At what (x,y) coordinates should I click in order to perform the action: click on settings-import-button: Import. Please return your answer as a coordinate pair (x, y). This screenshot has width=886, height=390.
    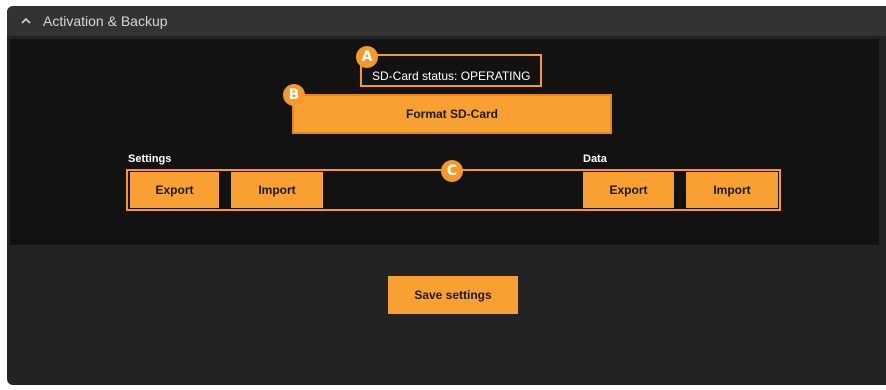
    Looking at the image, I should click on (277, 190).